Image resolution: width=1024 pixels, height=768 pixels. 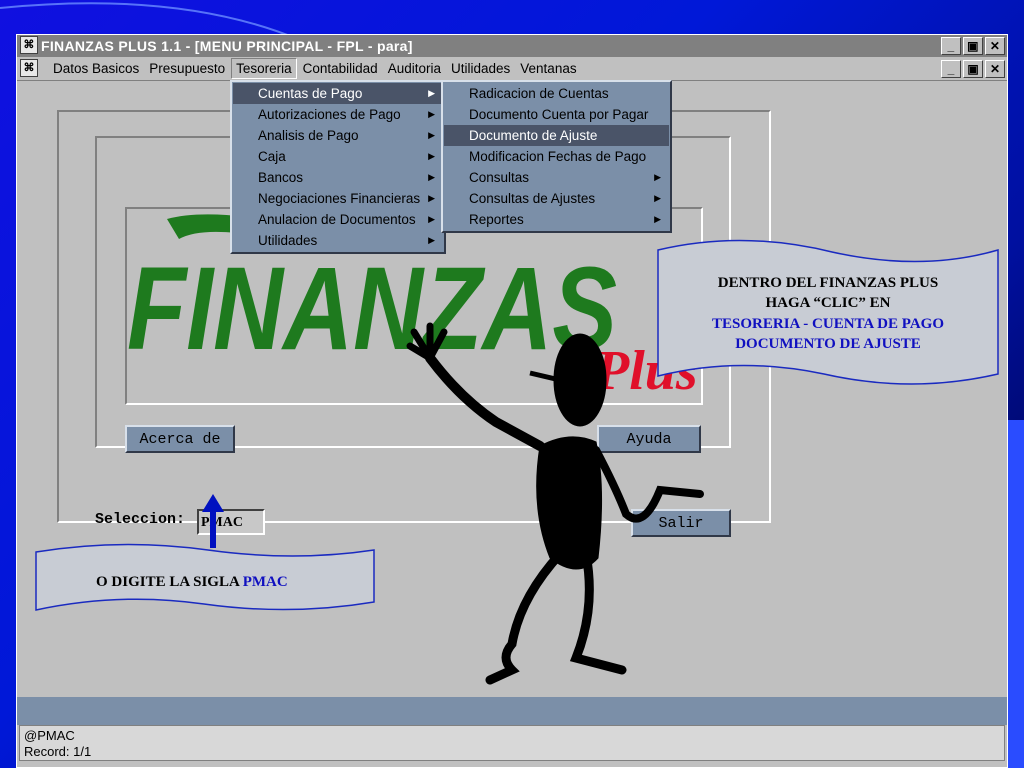 I want to click on child-close-button: ✕, so click(x=995, y=69).